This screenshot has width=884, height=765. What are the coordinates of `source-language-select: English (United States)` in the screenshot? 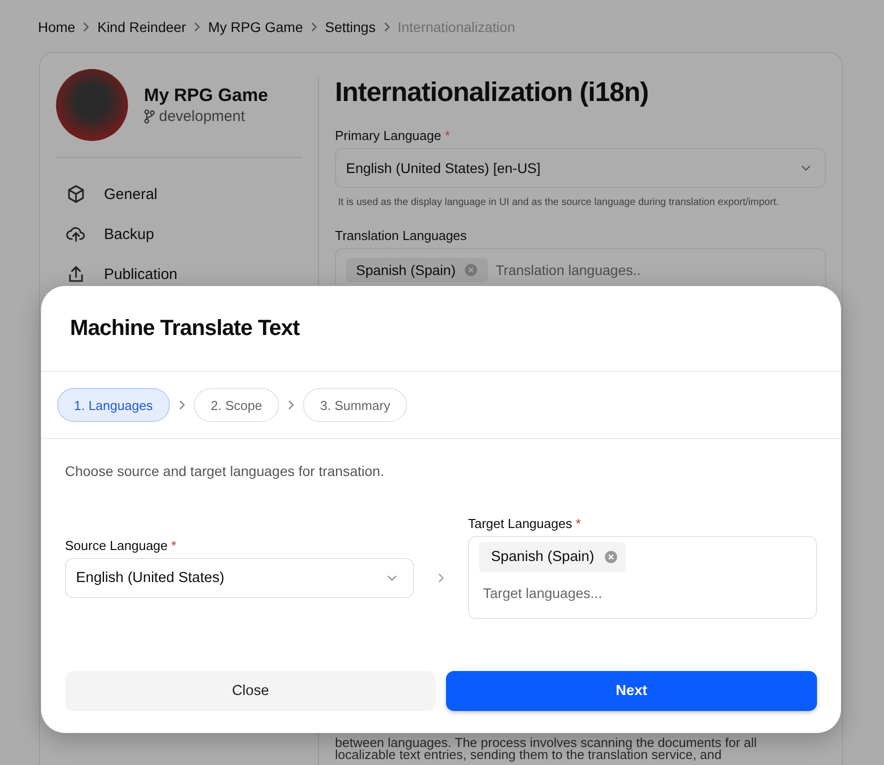 It's located at (239, 578).